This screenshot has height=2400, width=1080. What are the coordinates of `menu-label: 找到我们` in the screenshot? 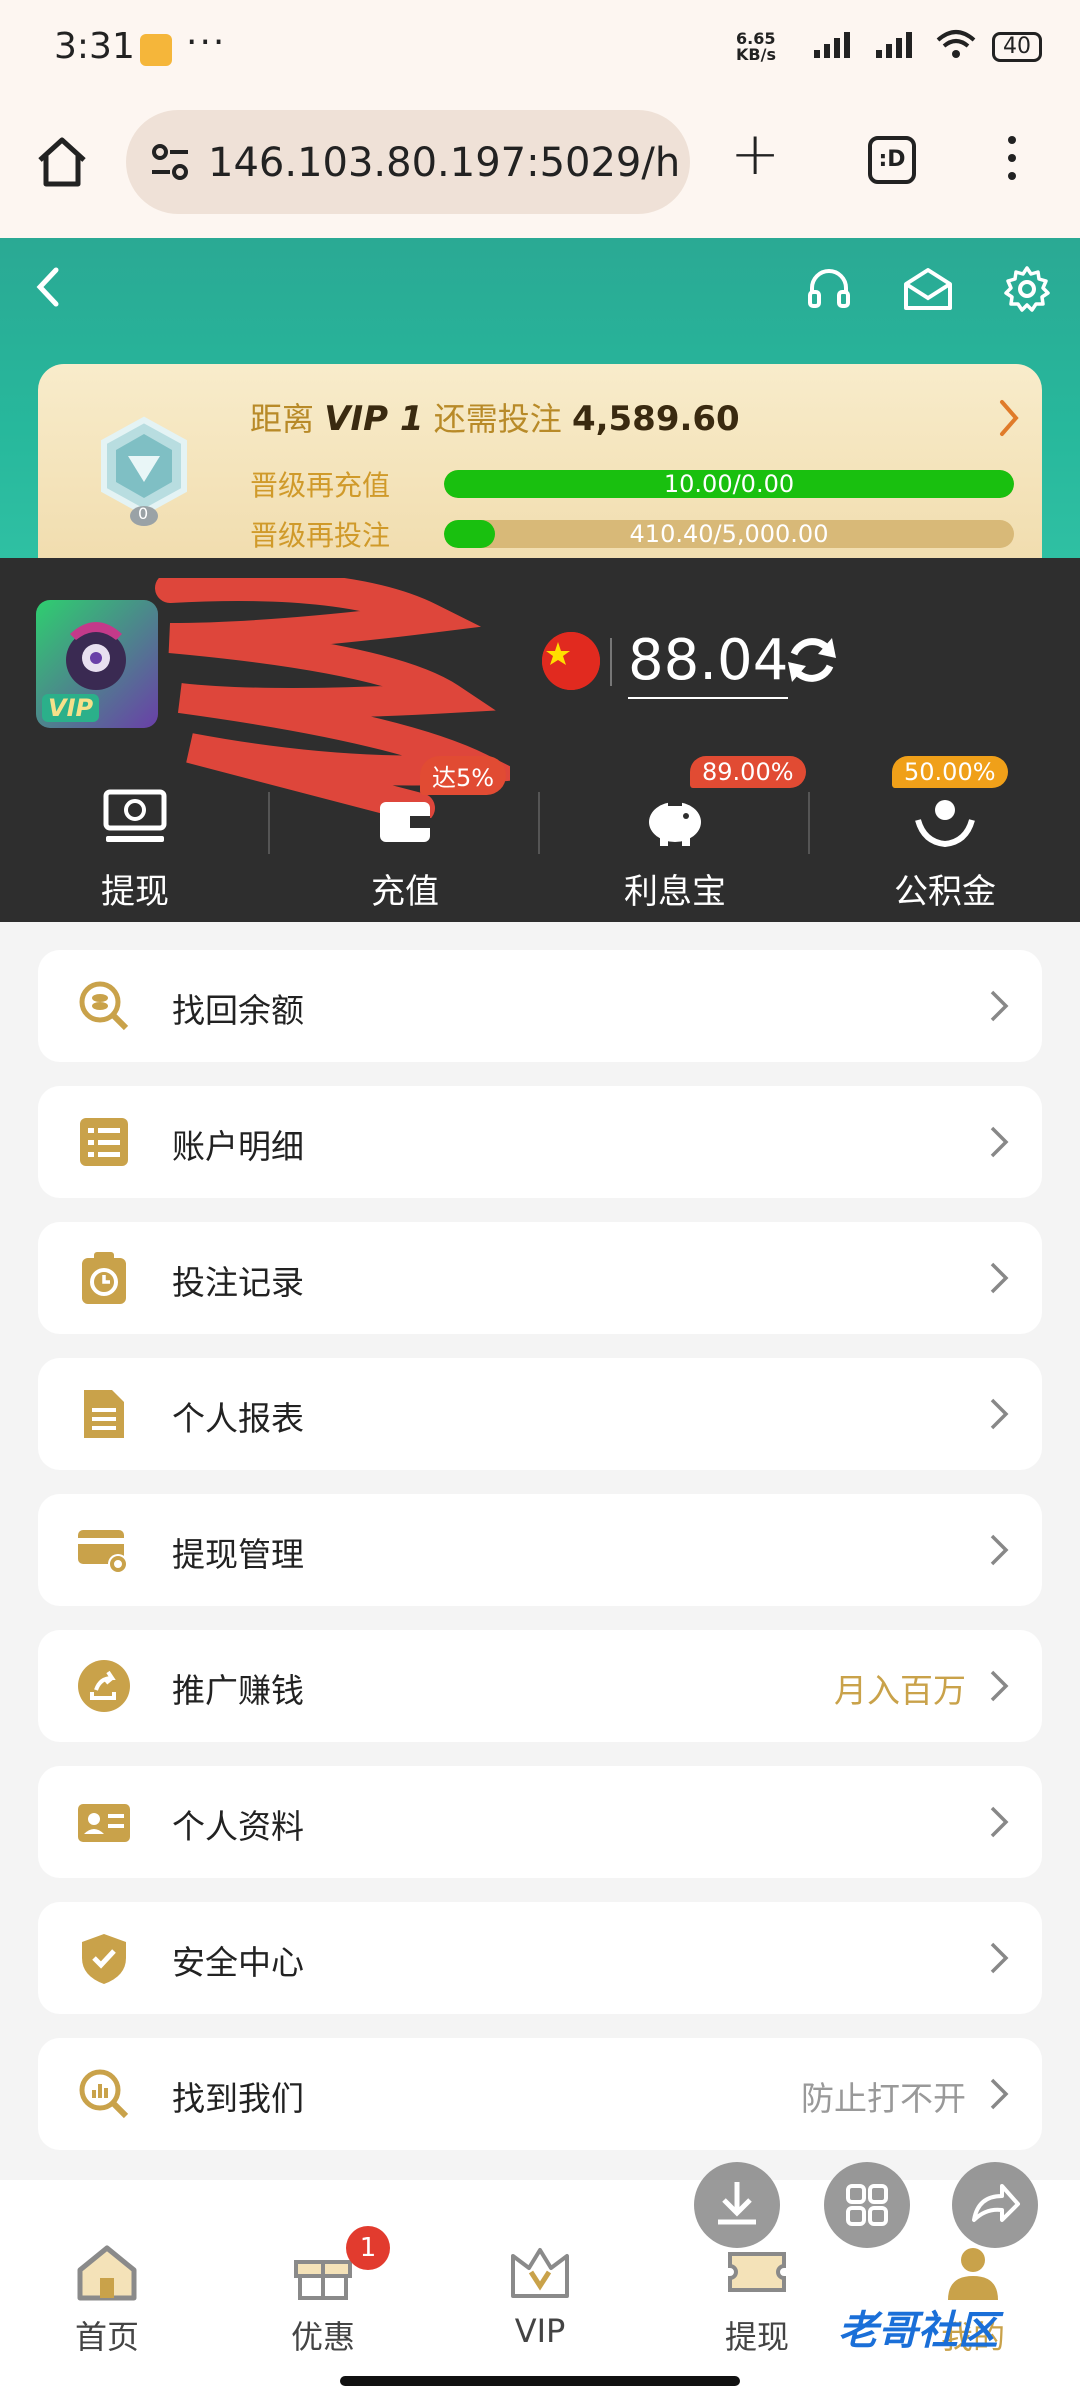 It's located at (238, 2098).